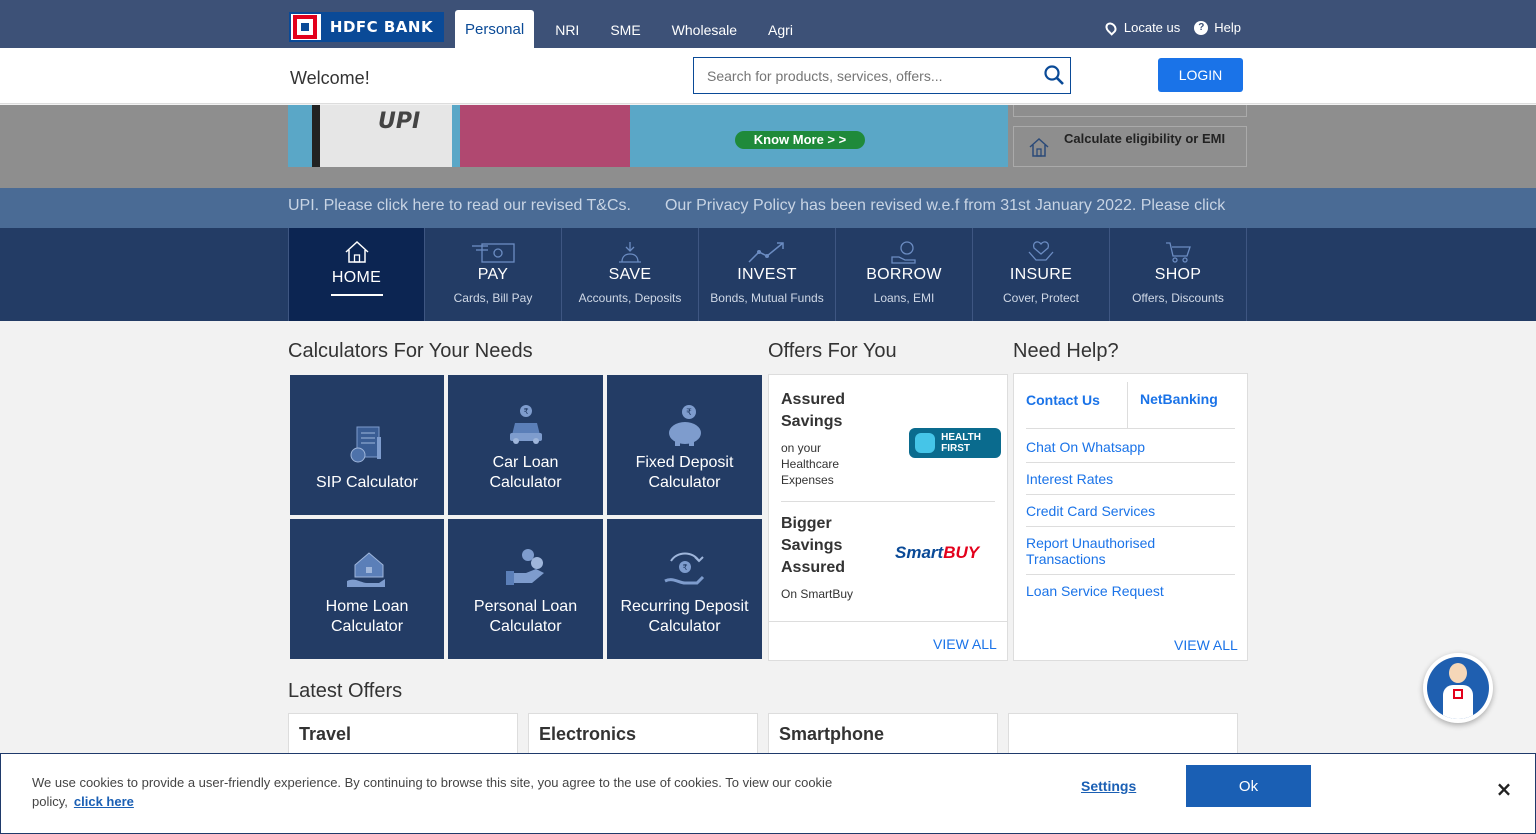  Describe the element at coordinates (684, 472) in the screenshot. I see `fixed-deposit-calculator-label: Fixed Deposit Calculator` at that location.